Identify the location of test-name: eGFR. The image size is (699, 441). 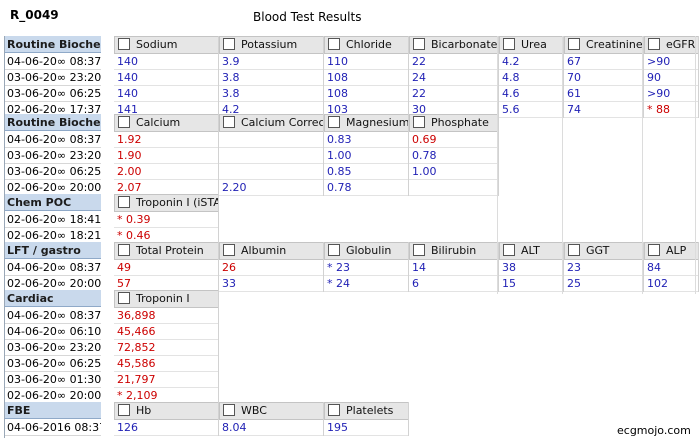
(681, 44).